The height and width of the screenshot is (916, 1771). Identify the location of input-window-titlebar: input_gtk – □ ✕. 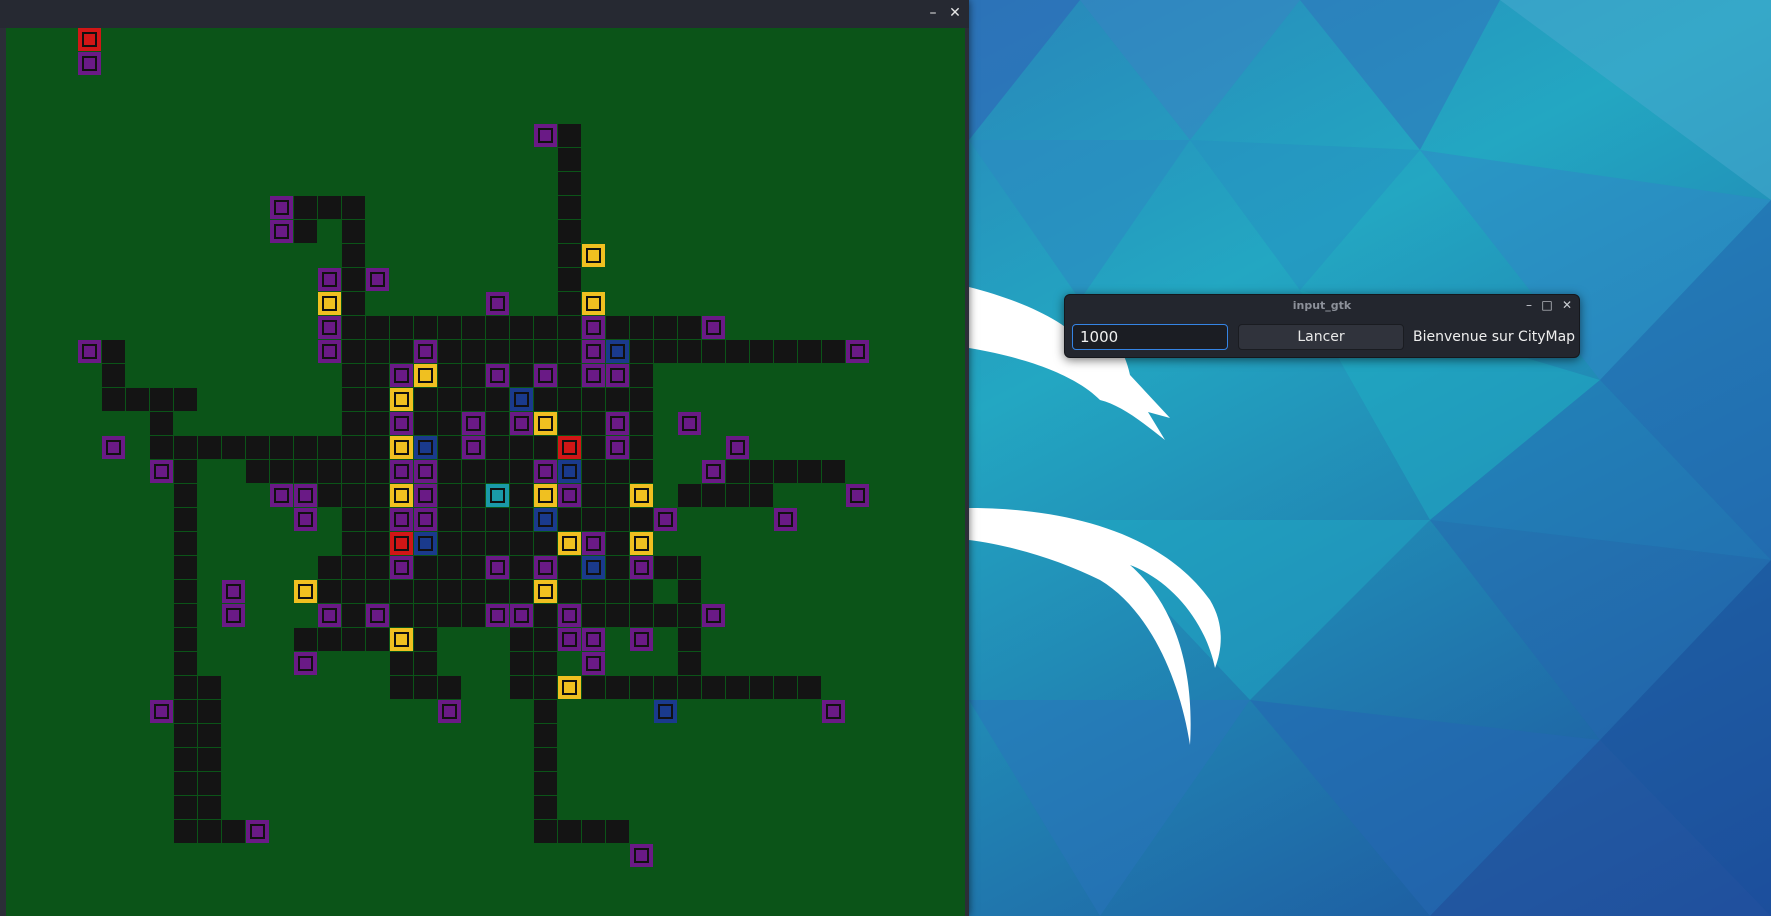
(1322, 306).